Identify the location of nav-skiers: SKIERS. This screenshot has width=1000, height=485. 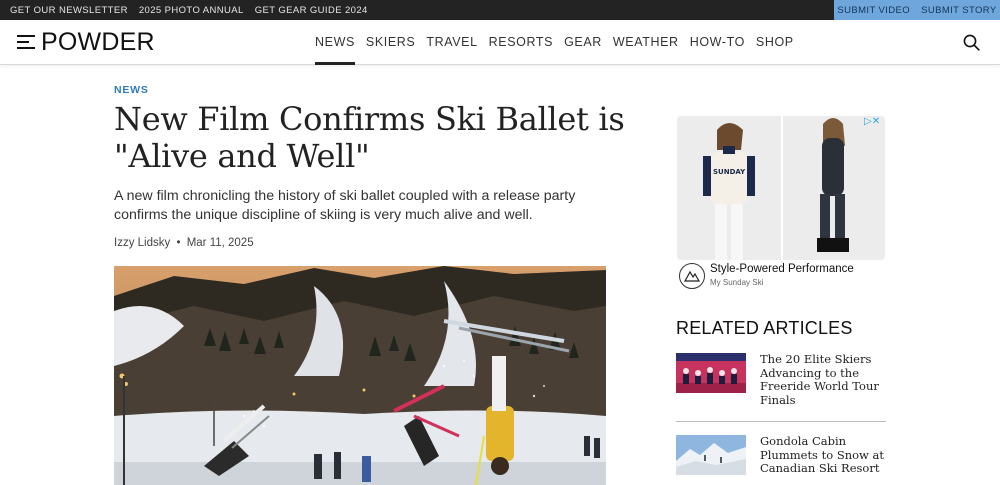
(390, 42).